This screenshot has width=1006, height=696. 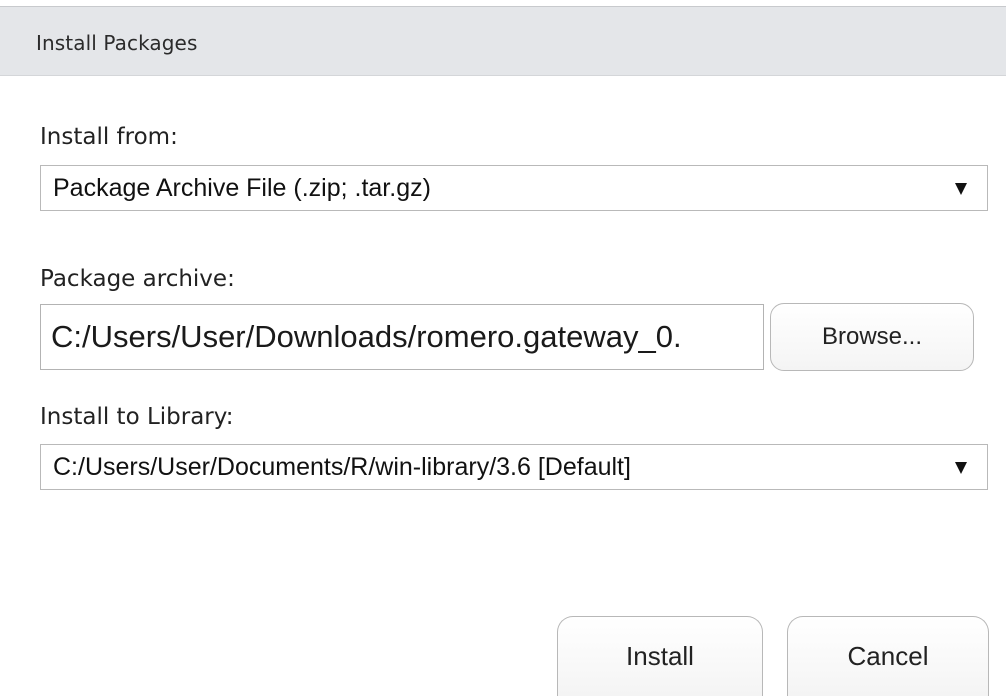 I want to click on install-from-label: Install from:, so click(x=109, y=137).